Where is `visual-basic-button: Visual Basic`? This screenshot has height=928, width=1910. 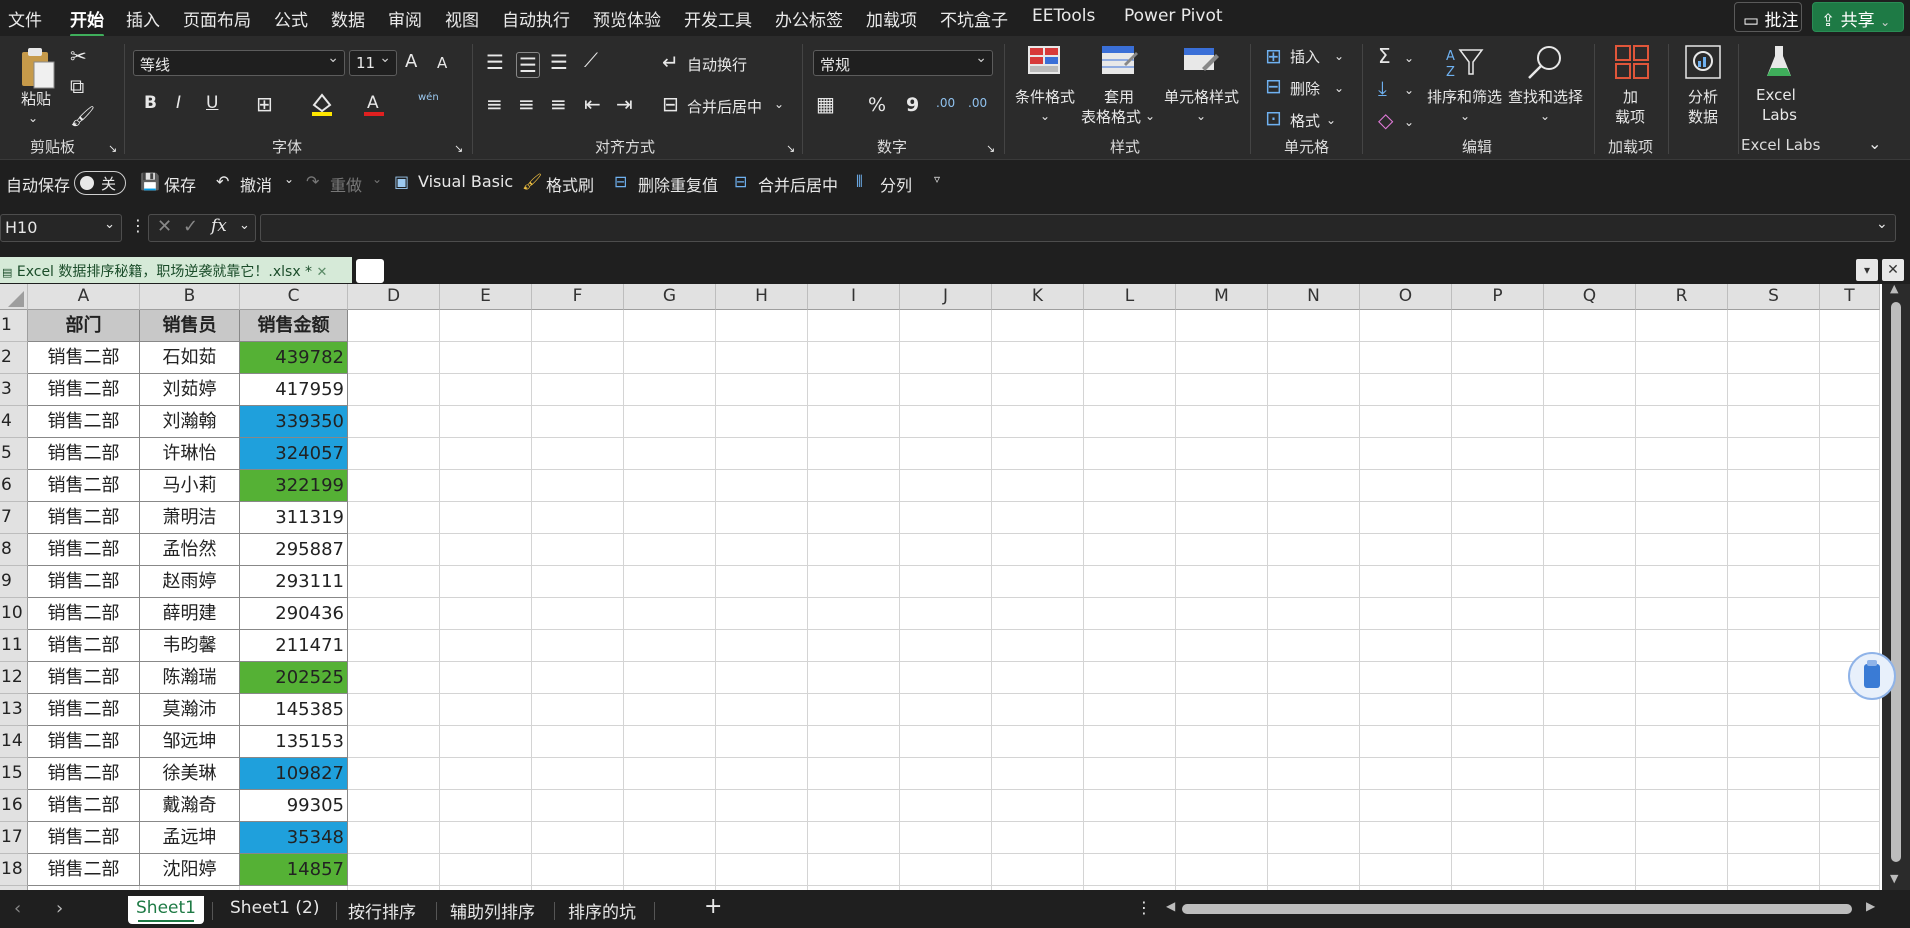 visual-basic-button: Visual Basic is located at coordinates (465, 181).